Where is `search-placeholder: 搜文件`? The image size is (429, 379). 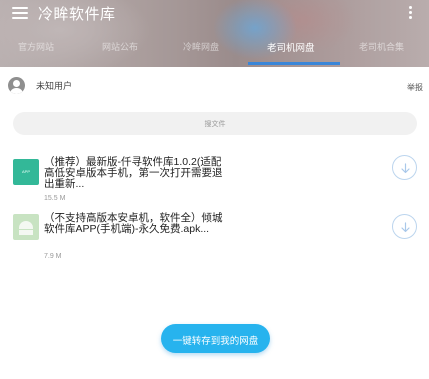 search-placeholder: 搜文件 is located at coordinates (215, 124).